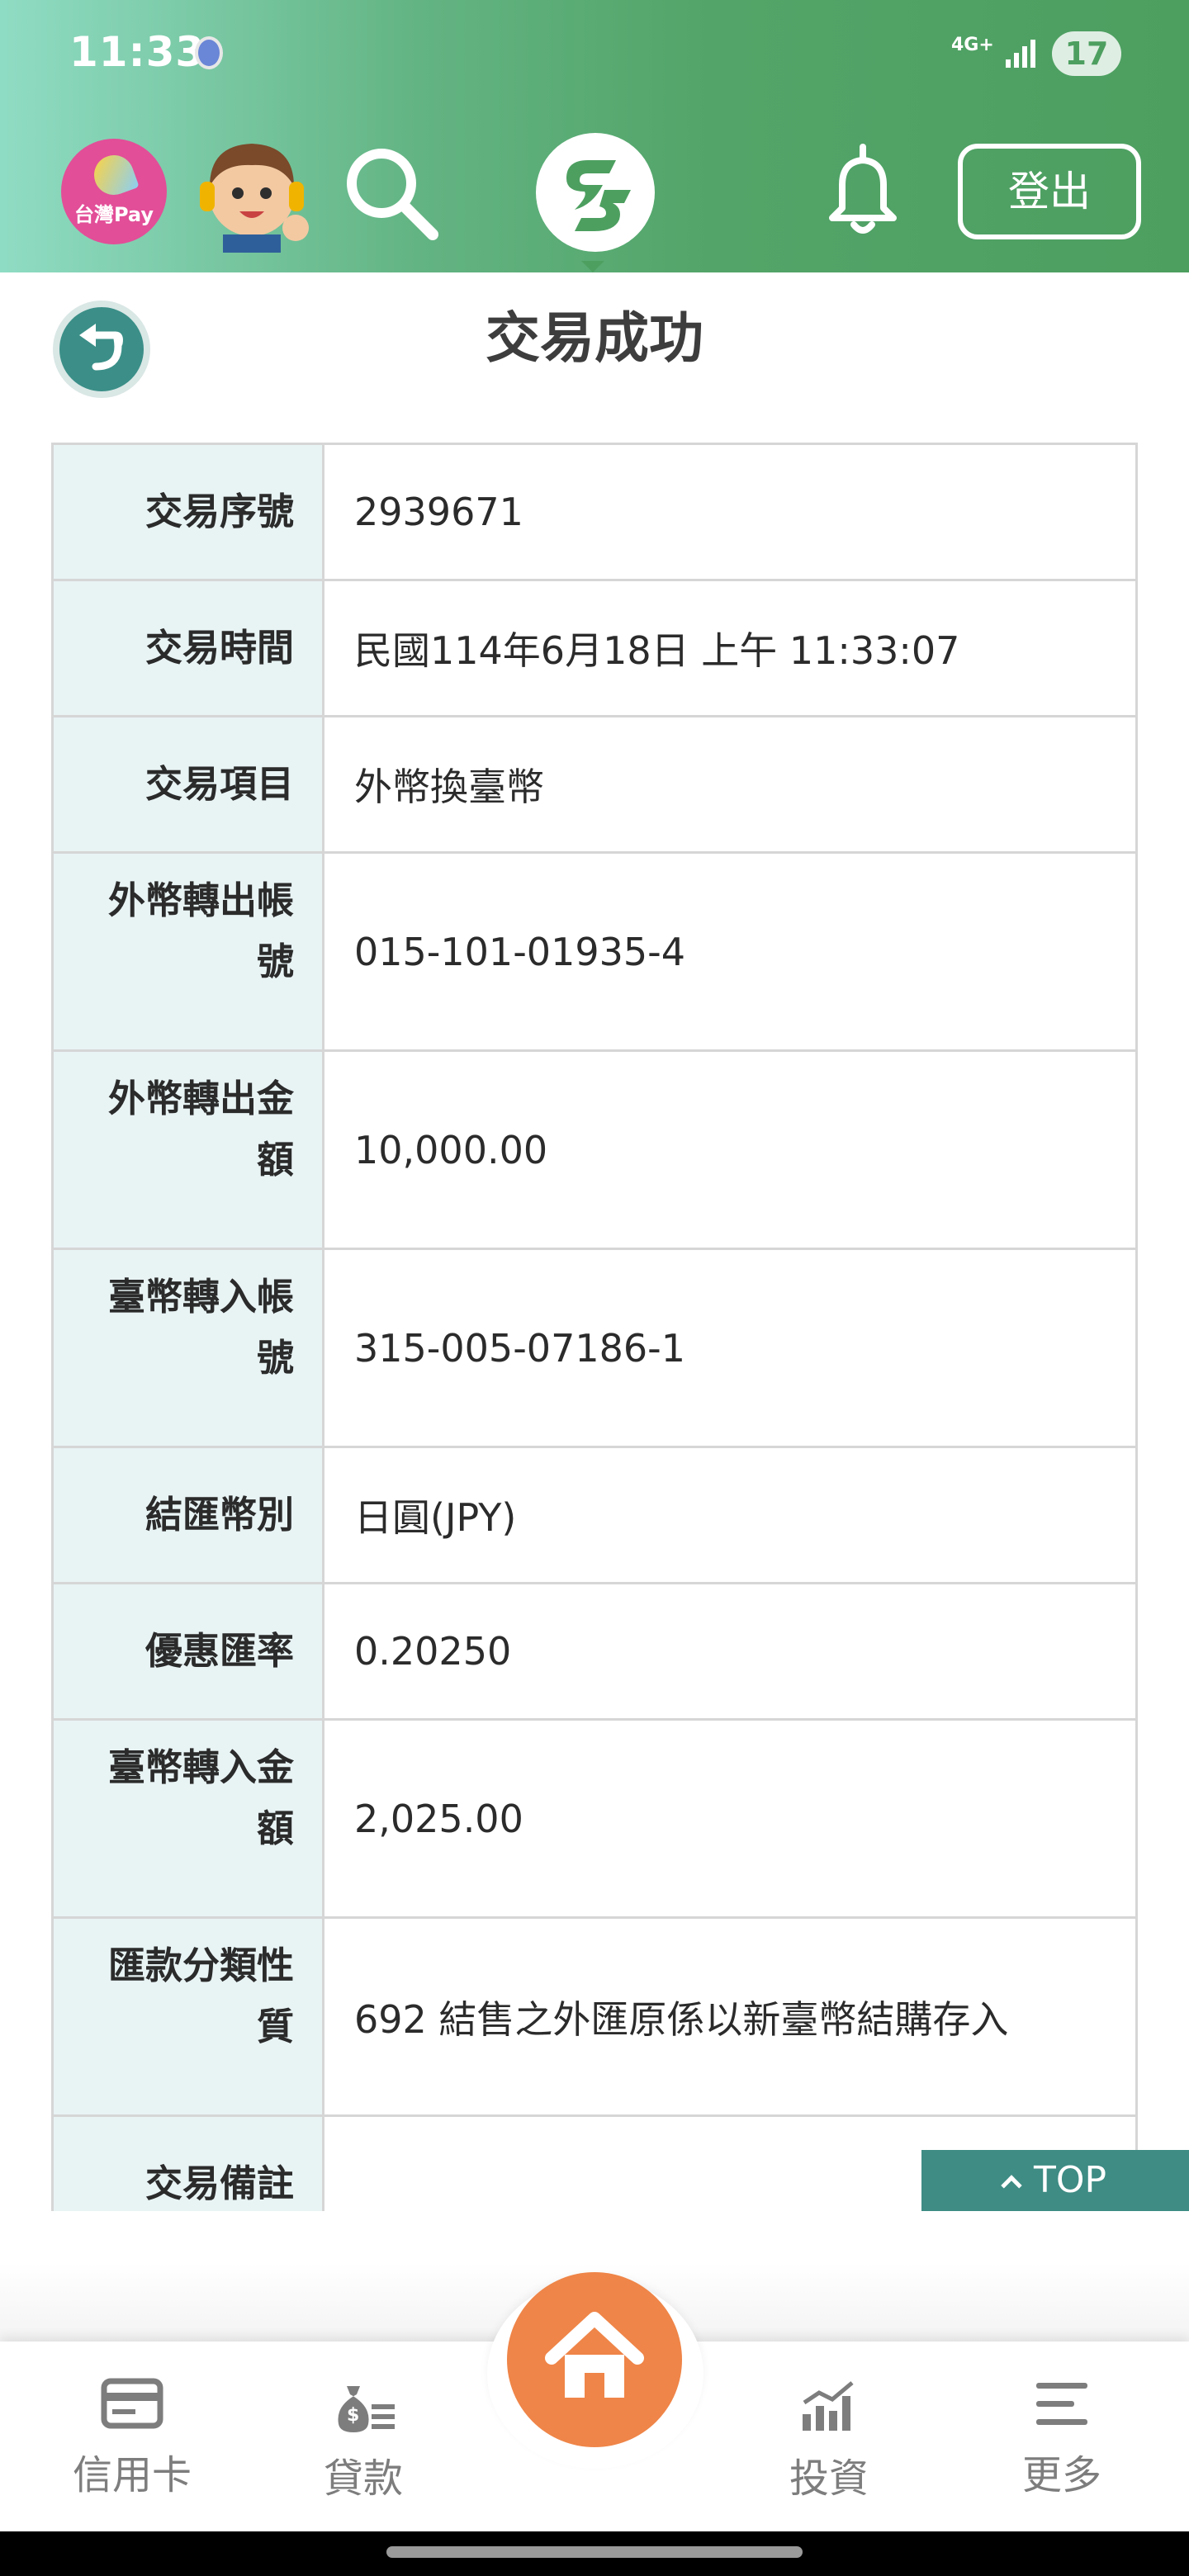  Describe the element at coordinates (189, 1651) in the screenshot. I see `row-label: 優惠匯率` at that location.